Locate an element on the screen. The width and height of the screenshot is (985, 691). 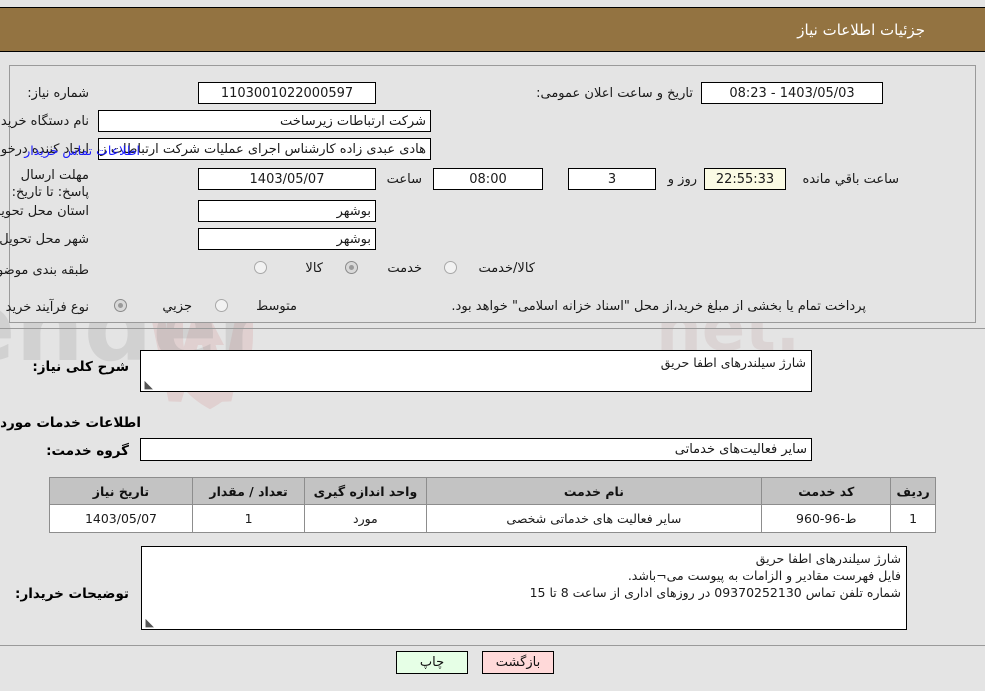
services-section-heading: اطلاعات خدمات مورد نیاز is located at coordinates (70, 423).